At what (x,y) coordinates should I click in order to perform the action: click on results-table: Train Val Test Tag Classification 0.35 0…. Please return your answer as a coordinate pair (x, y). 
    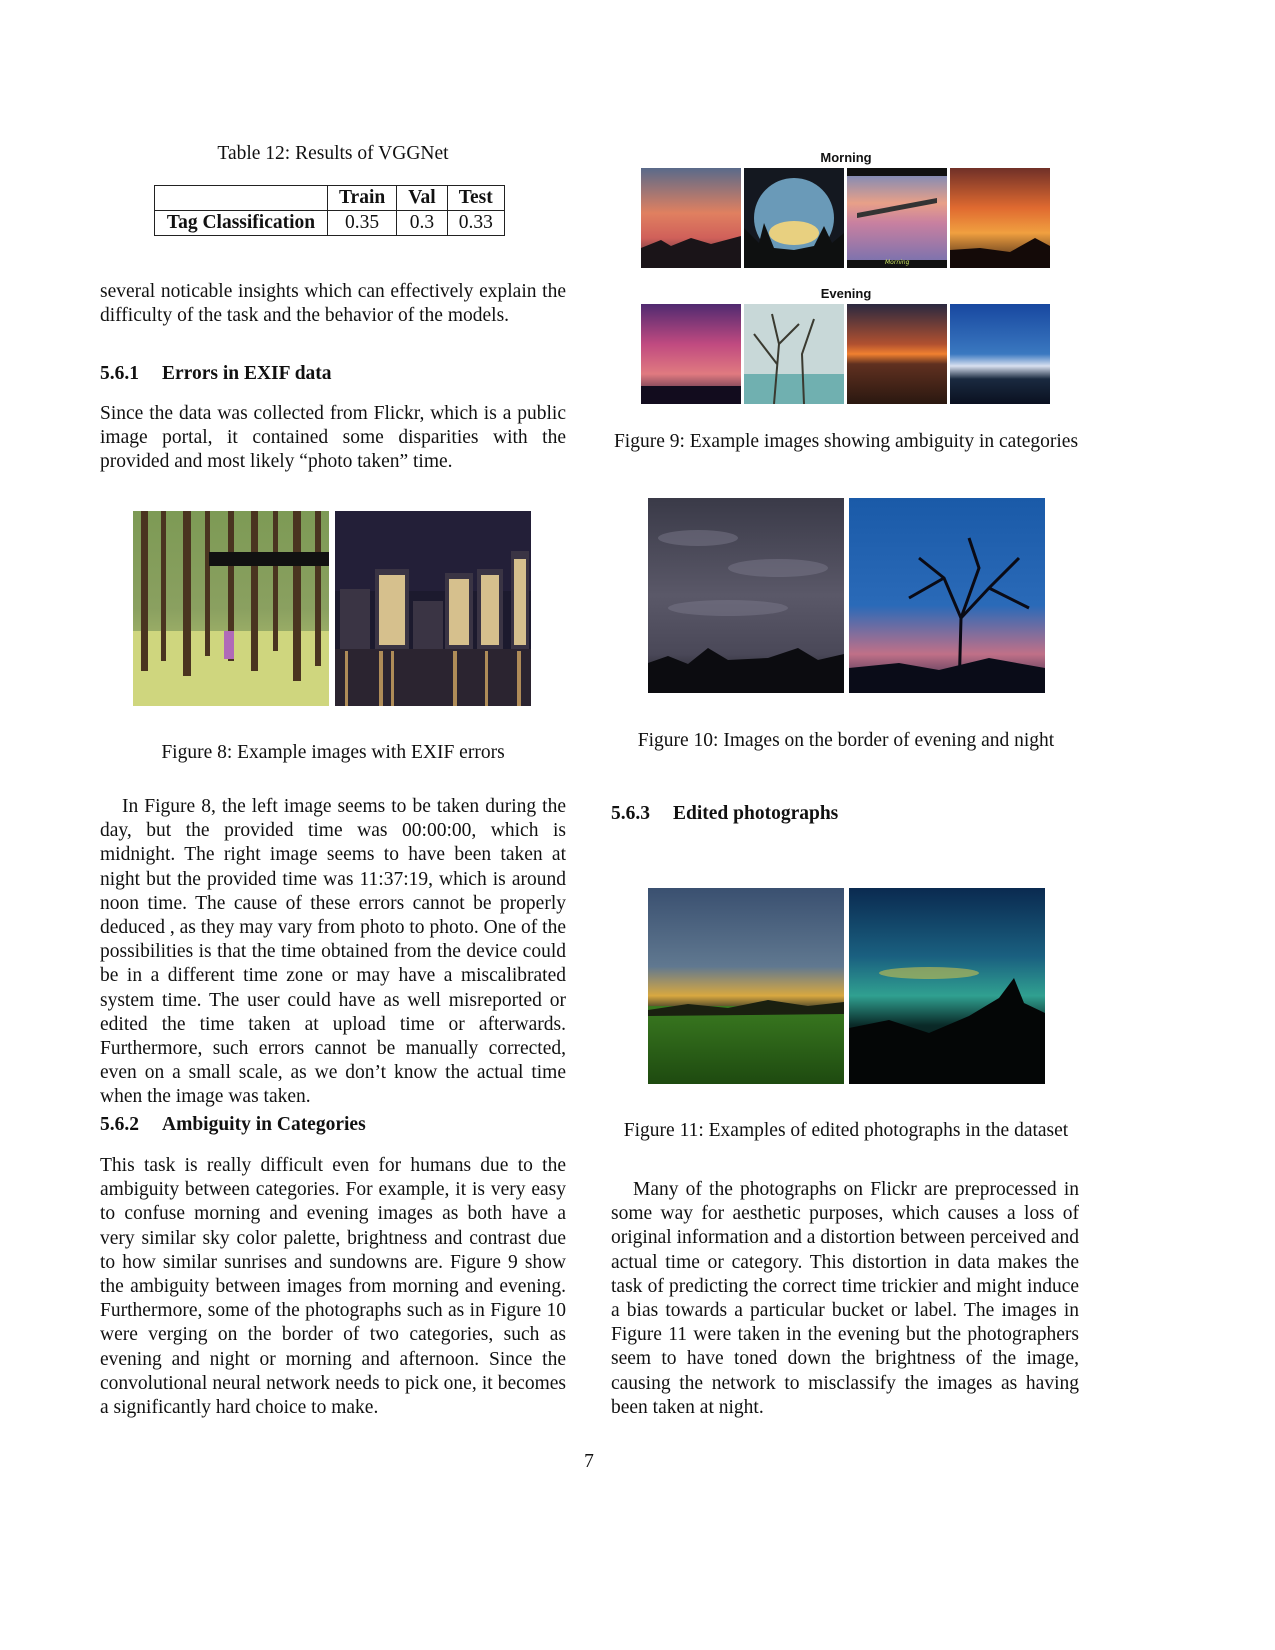
    Looking at the image, I should click on (329, 210).